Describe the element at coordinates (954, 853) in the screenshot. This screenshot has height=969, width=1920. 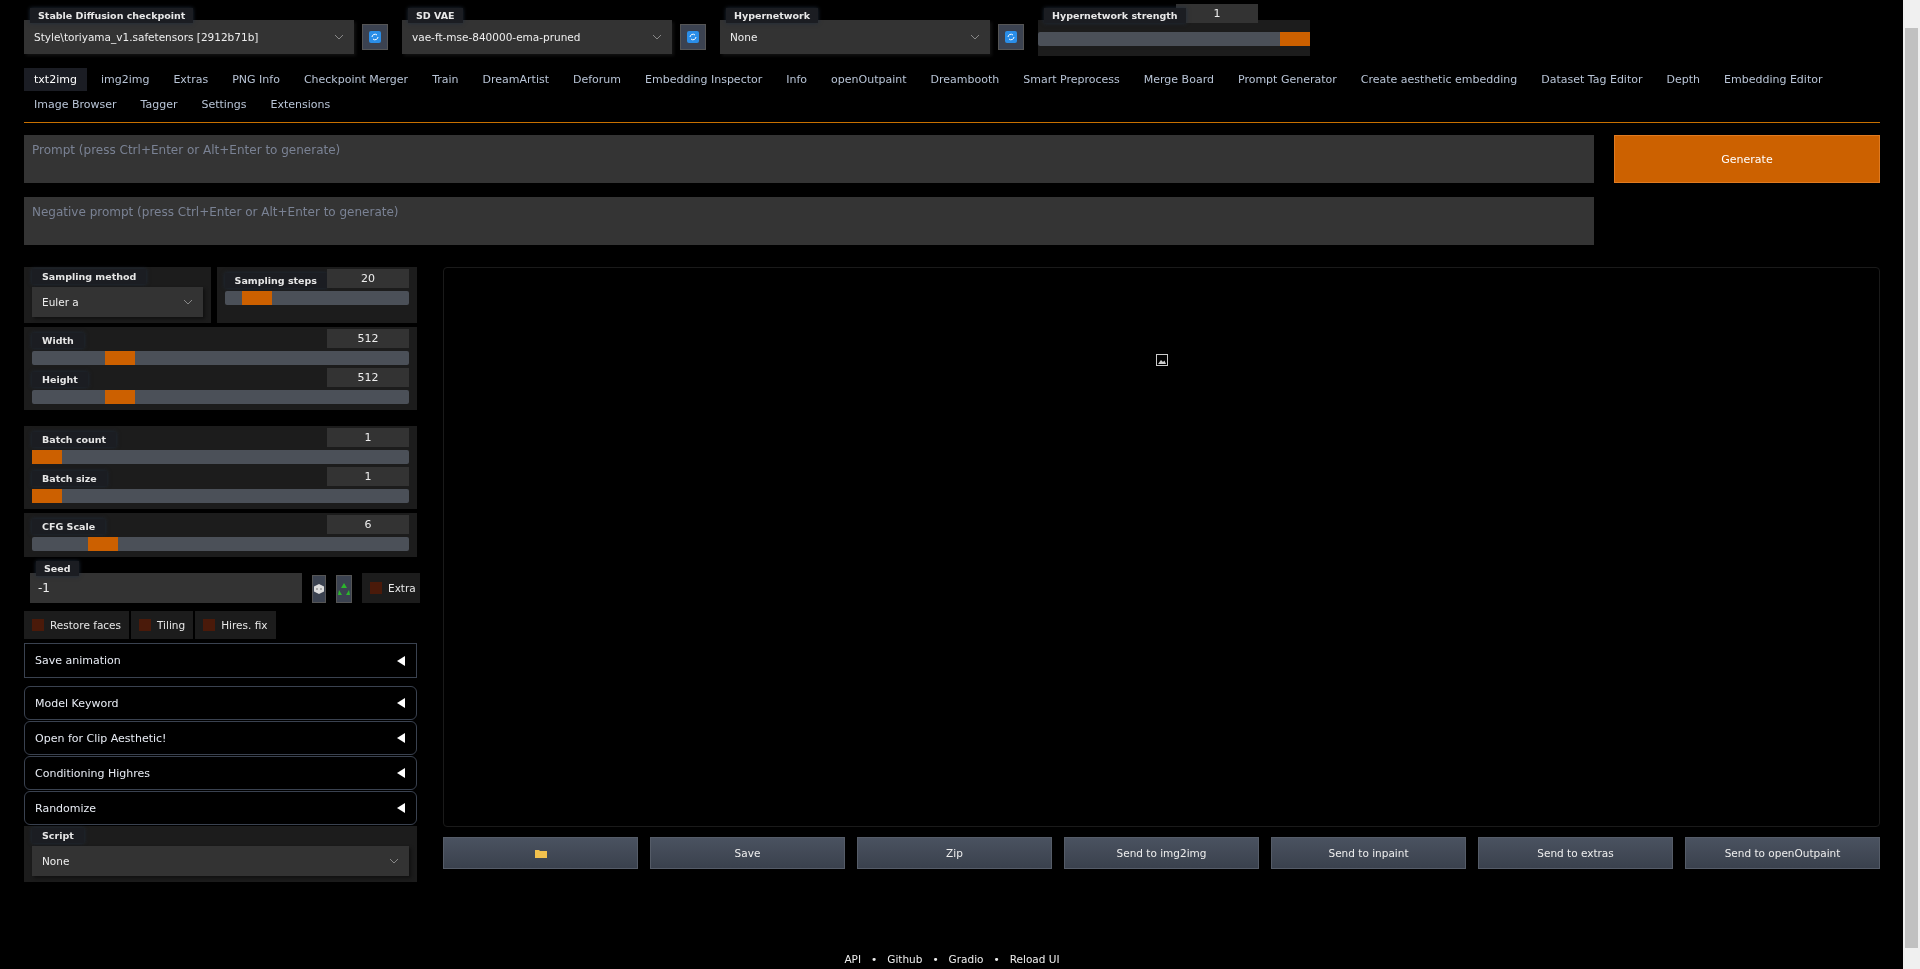
I see `action-button: Zip` at that location.